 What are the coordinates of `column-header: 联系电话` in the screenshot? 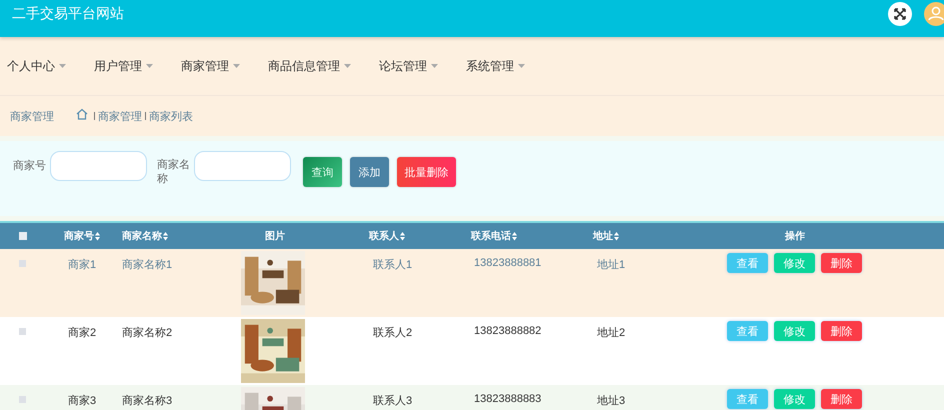 It's located at (491, 236).